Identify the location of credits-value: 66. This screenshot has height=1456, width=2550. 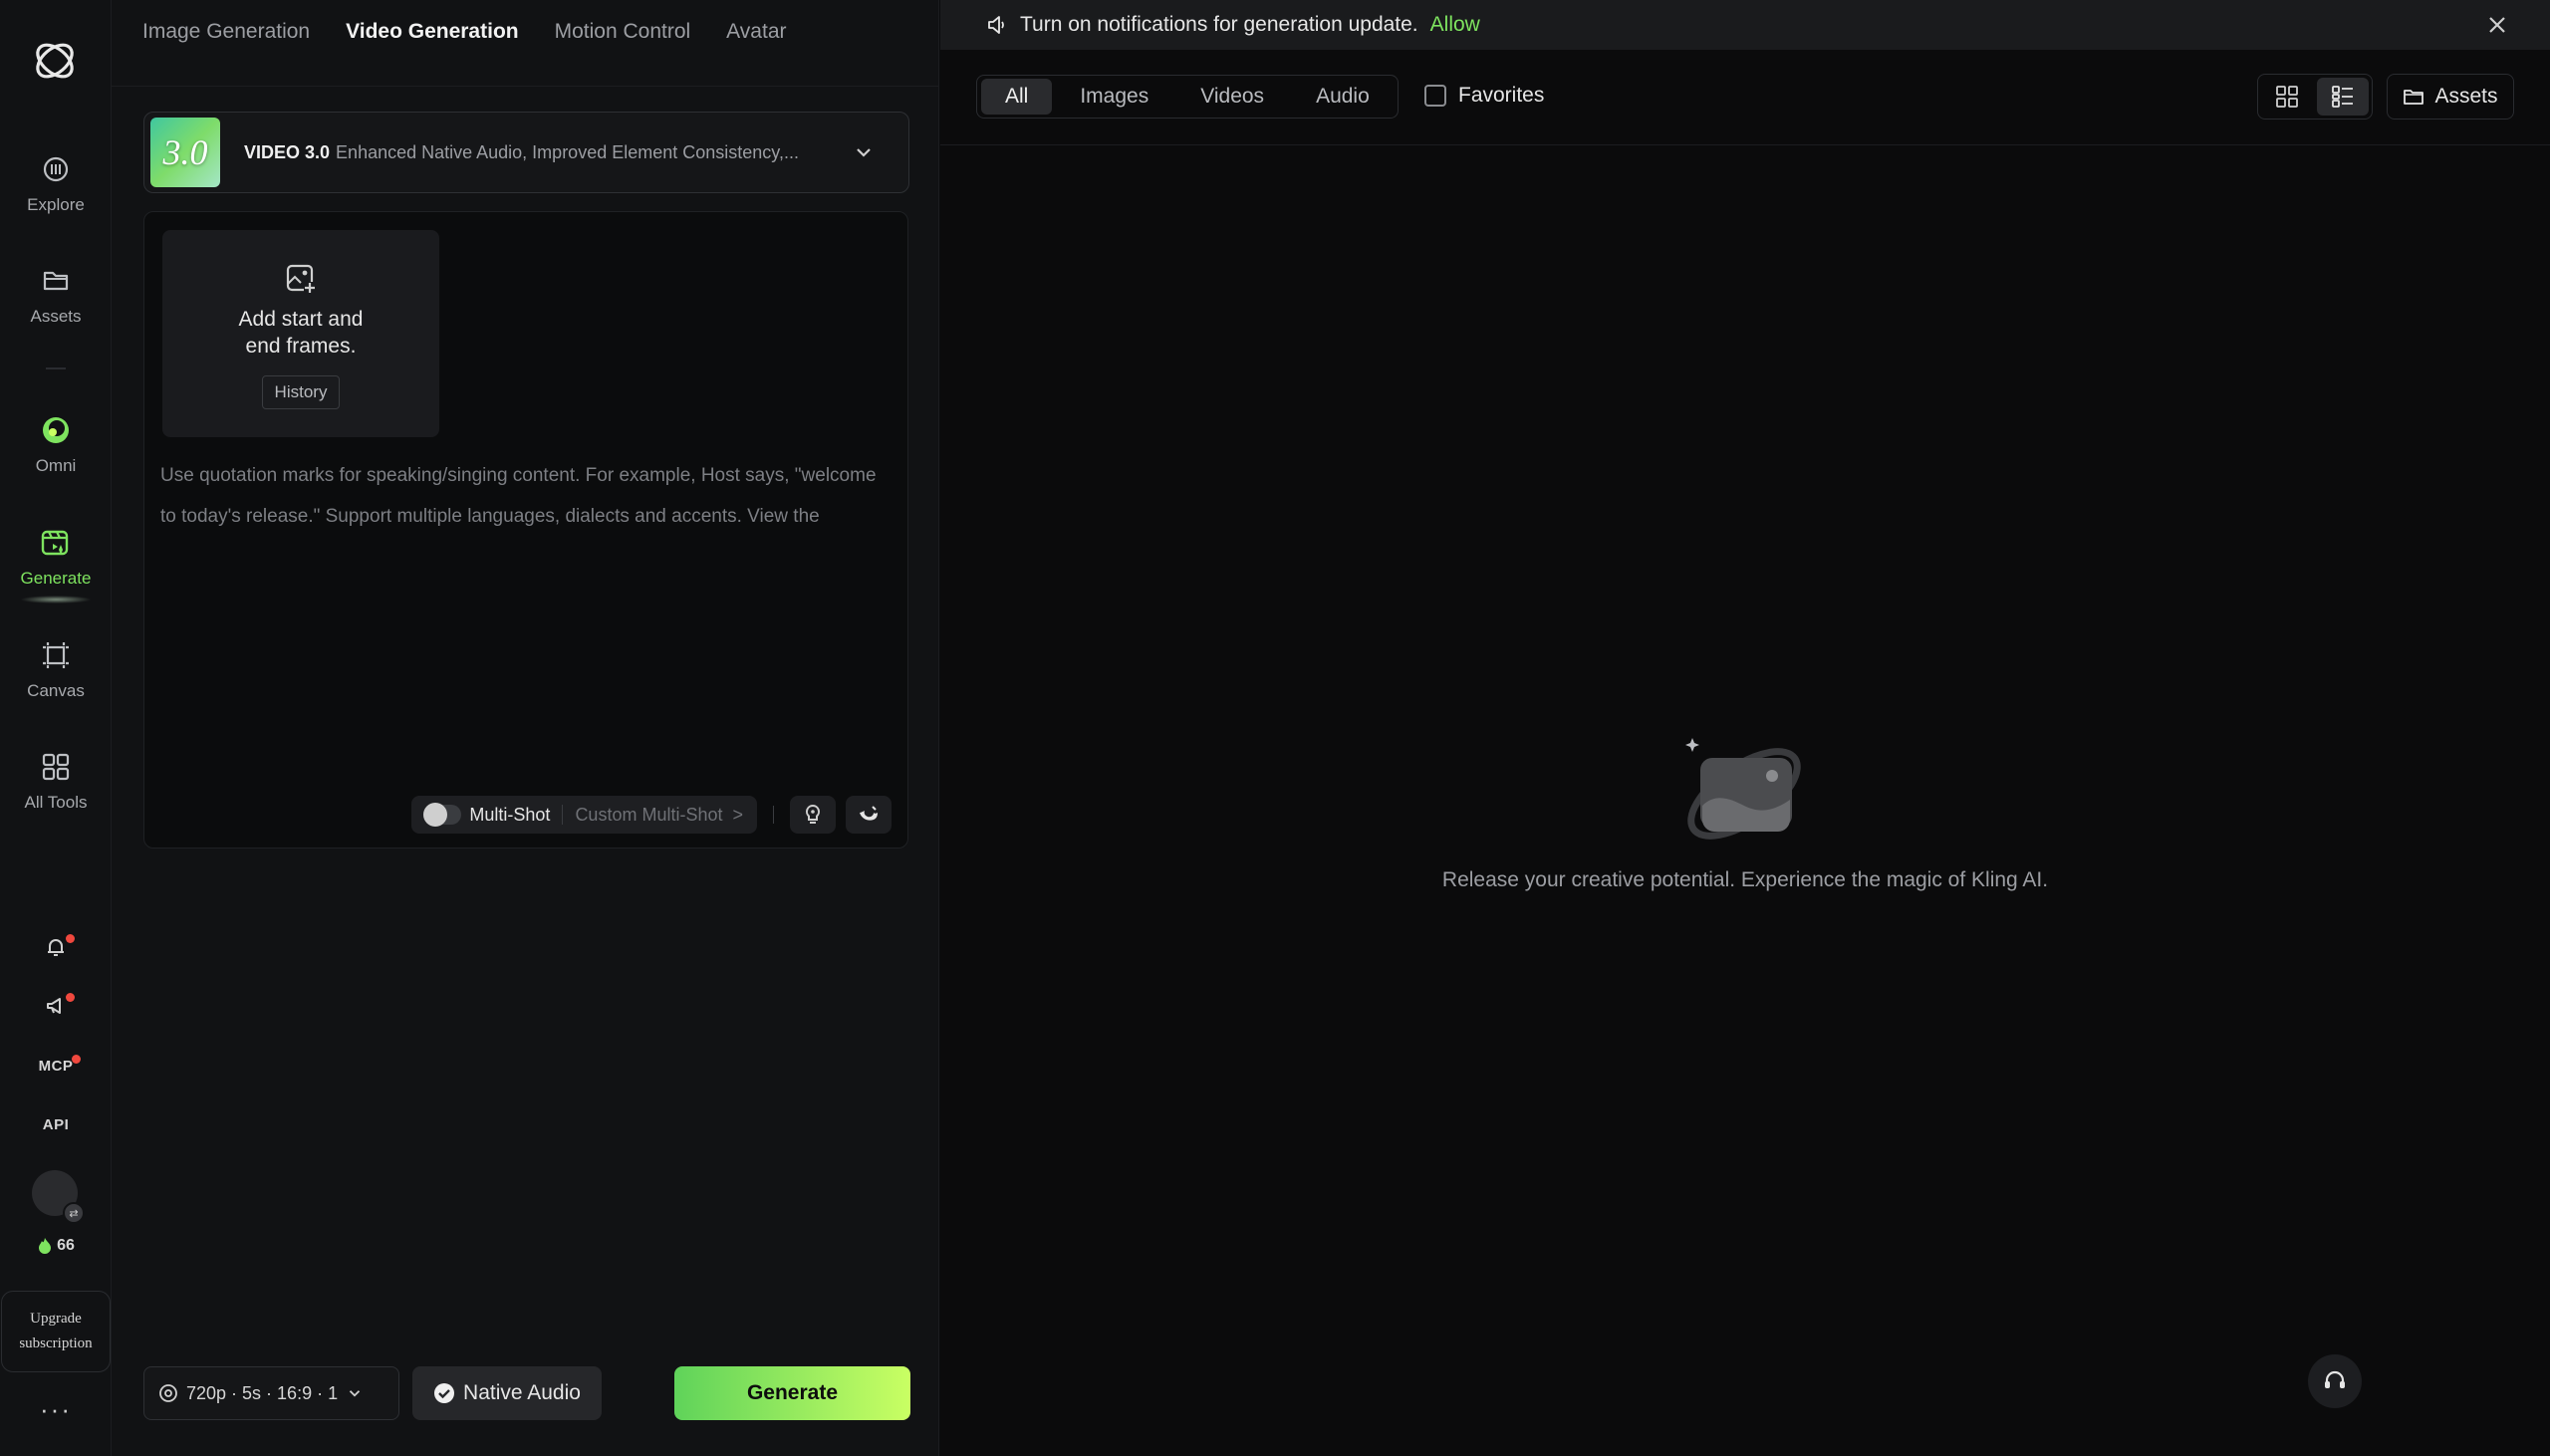
(66, 1245).